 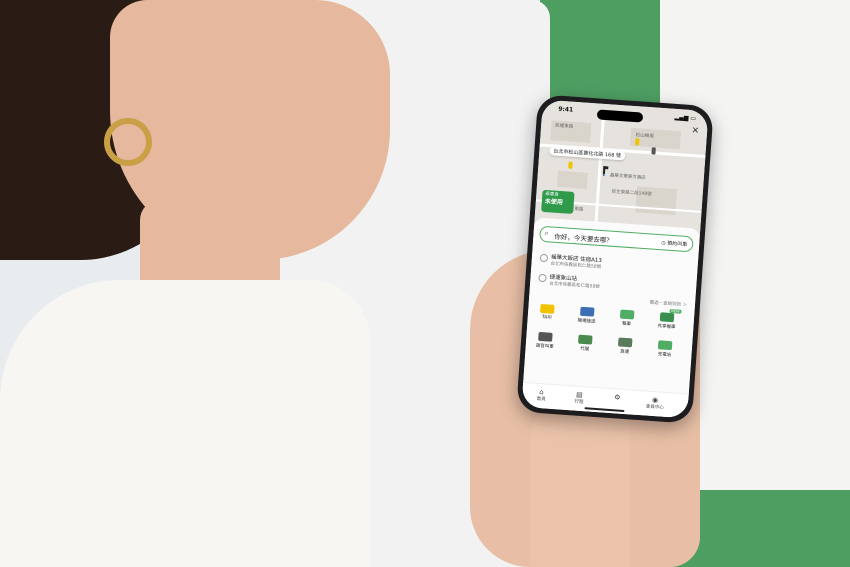 What do you see at coordinates (605, 171) in the screenshot?
I see `pickup-pin-icon` at bounding box center [605, 171].